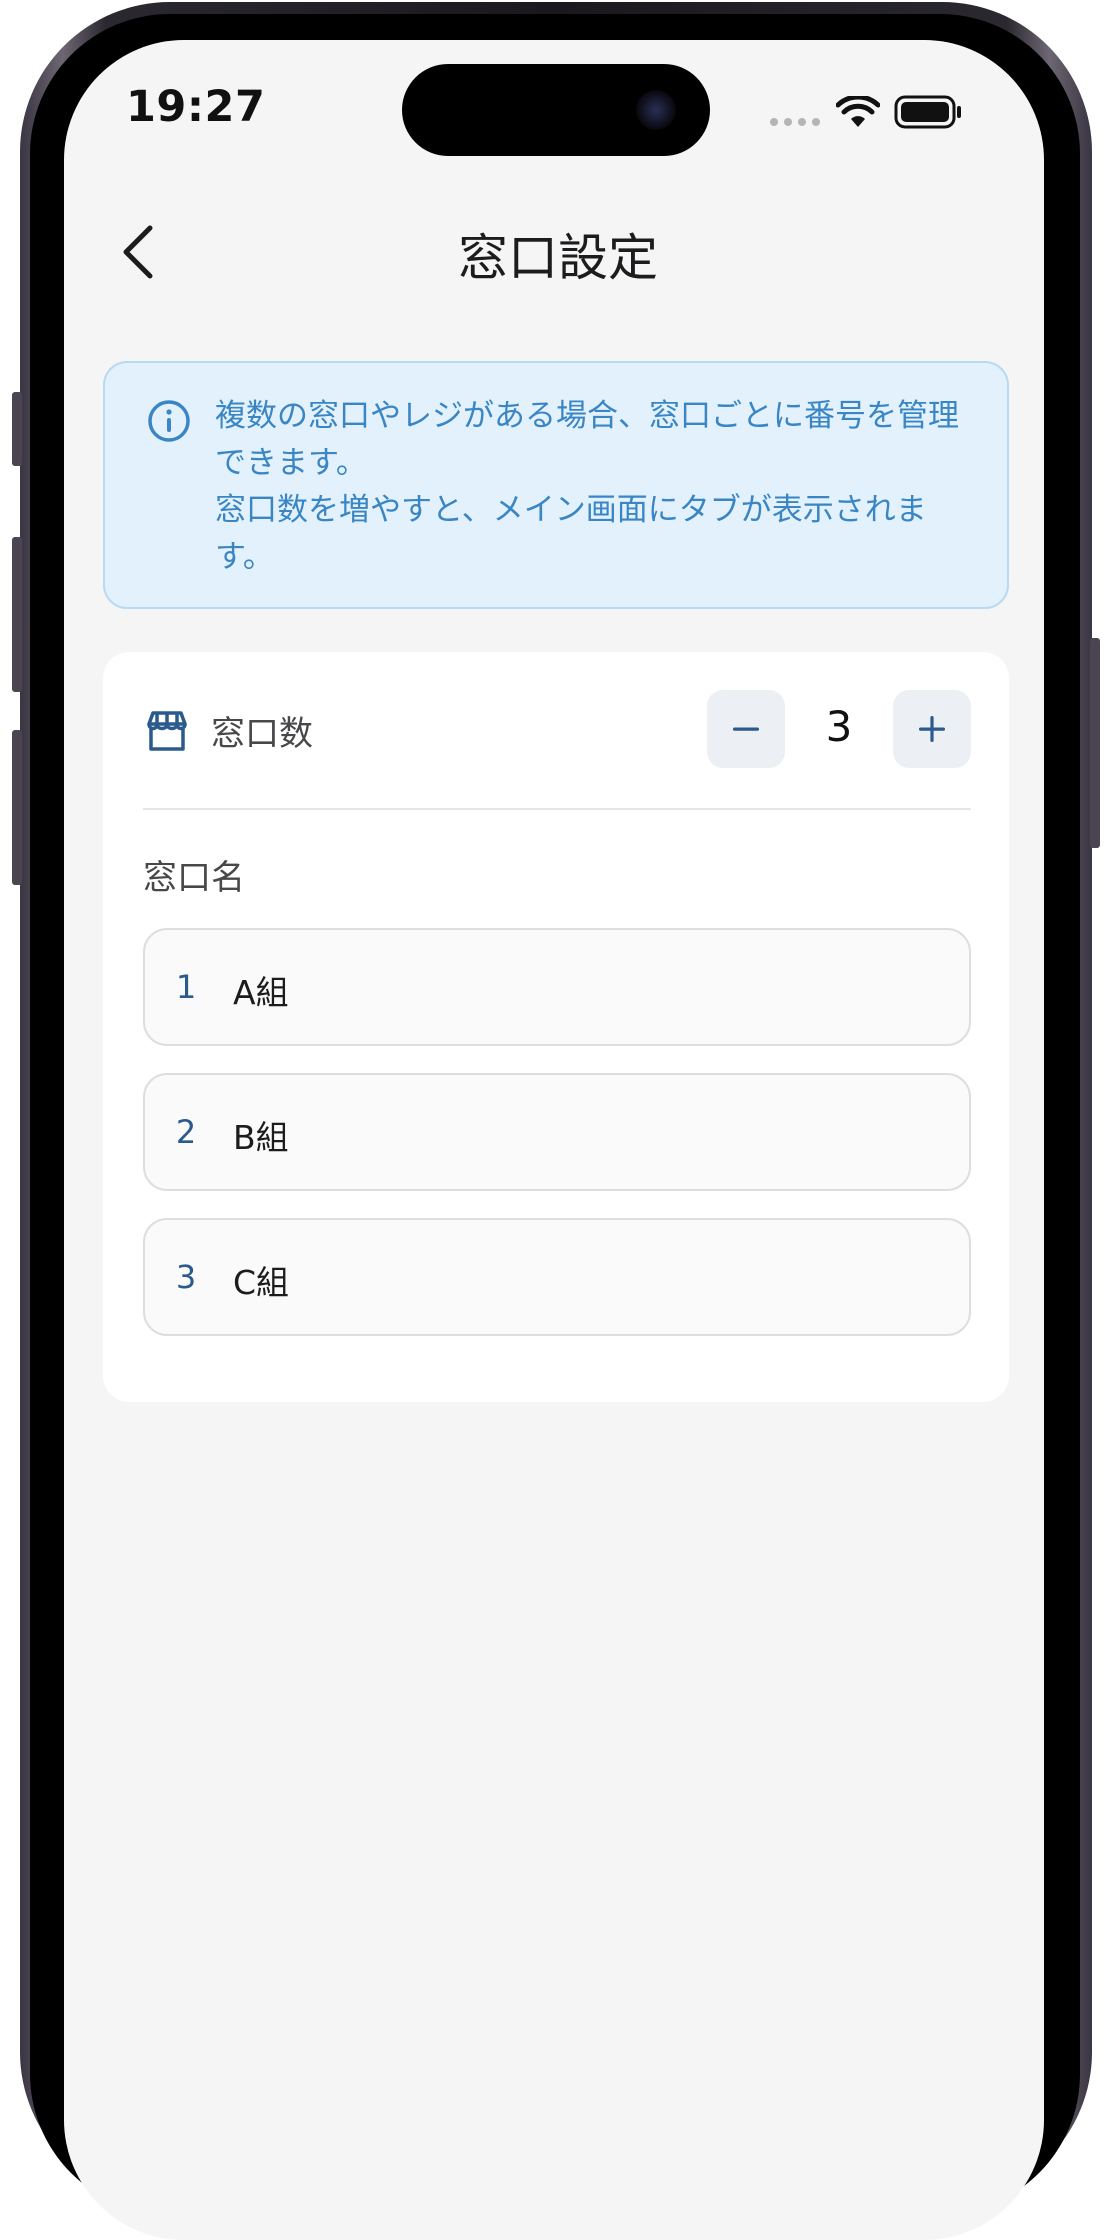 This screenshot has height=2240, width=1116. I want to click on camera-icon, so click(656, 110).